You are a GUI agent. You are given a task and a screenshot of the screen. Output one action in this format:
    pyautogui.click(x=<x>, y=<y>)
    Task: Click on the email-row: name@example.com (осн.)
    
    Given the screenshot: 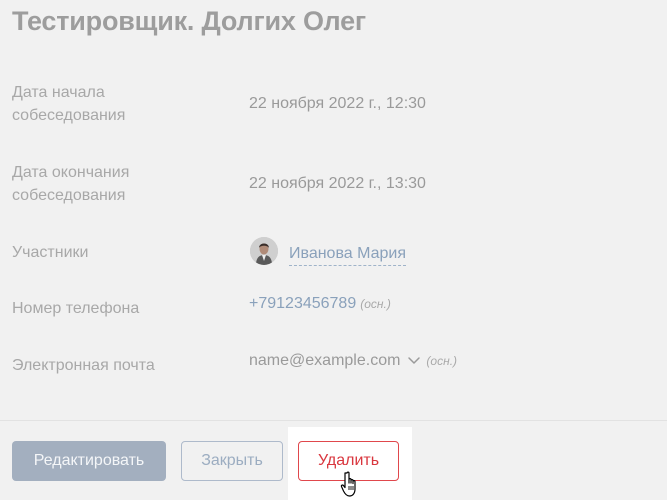 What is the action you would take?
    pyautogui.click(x=353, y=361)
    